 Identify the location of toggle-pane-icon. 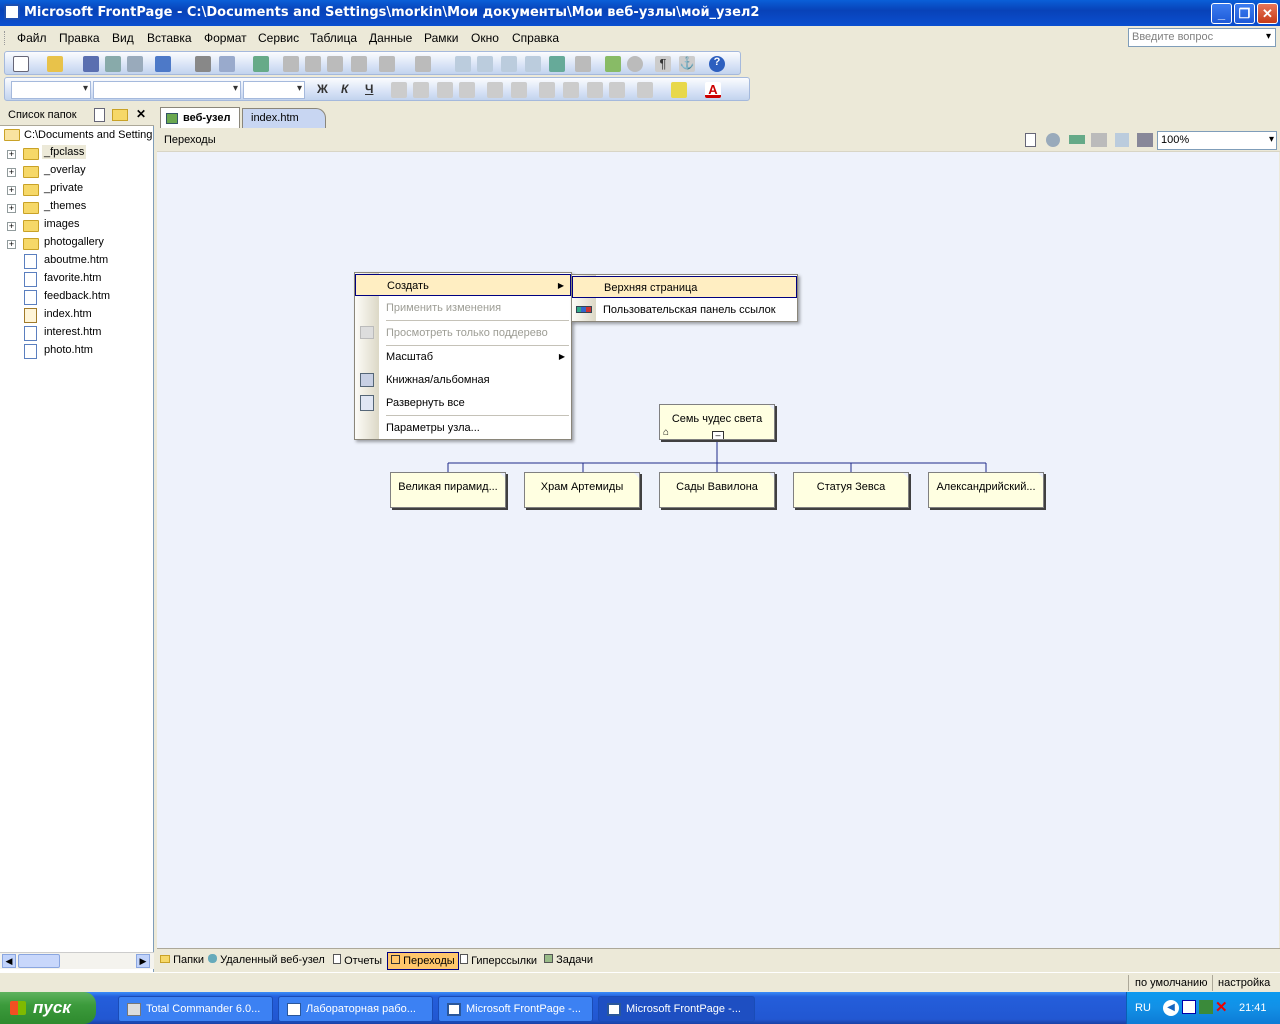
(163, 64).